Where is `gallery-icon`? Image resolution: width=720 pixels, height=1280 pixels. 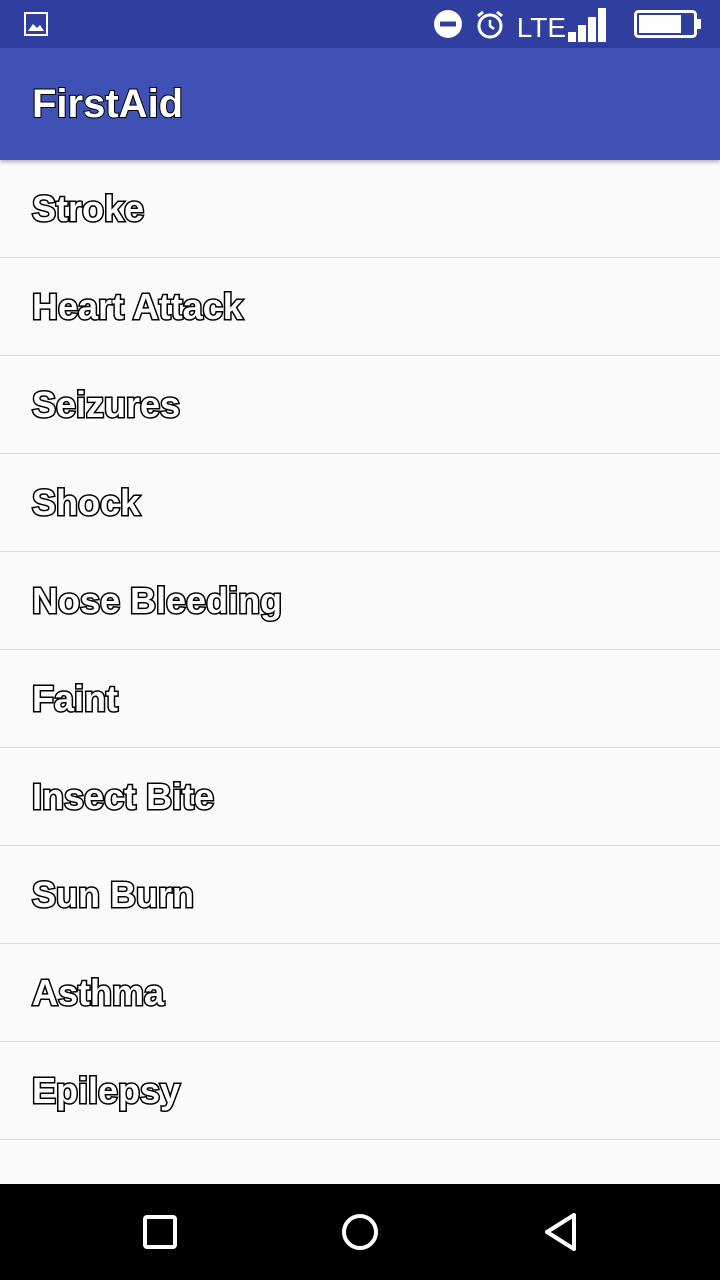
gallery-icon is located at coordinates (36, 24).